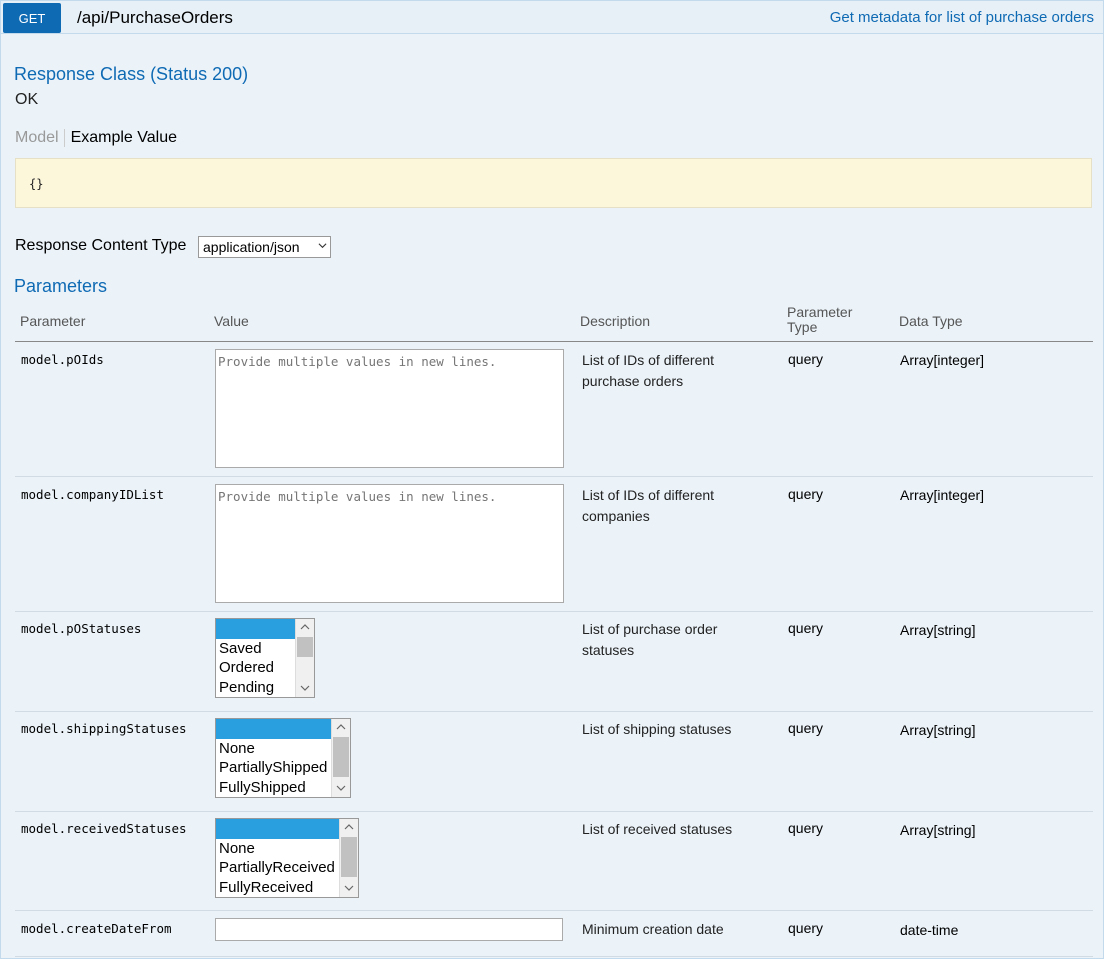 This screenshot has height=959, width=1111. Describe the element at coordinates (389, 543) in the screenshot. I see `param-value-companyIDList-input` at that location.